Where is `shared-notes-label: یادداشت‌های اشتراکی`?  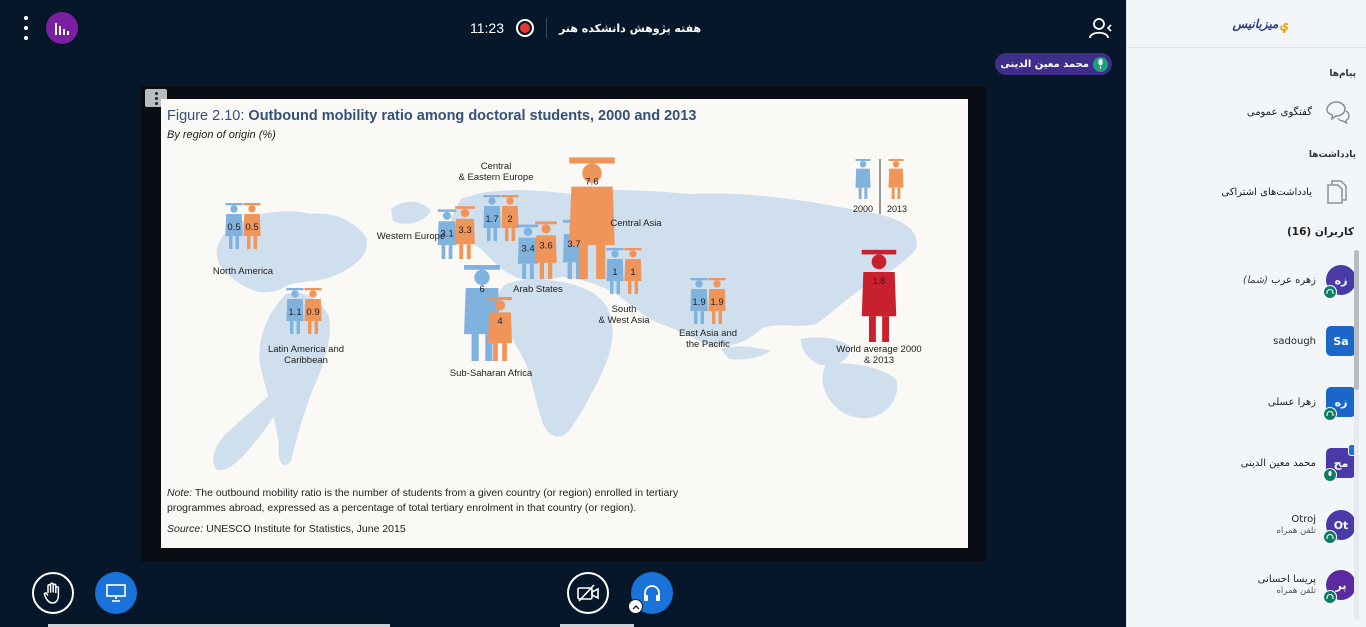
shared-notes-label: یادداشت‌های اشتراکی is located at coordinates (1266, 192).